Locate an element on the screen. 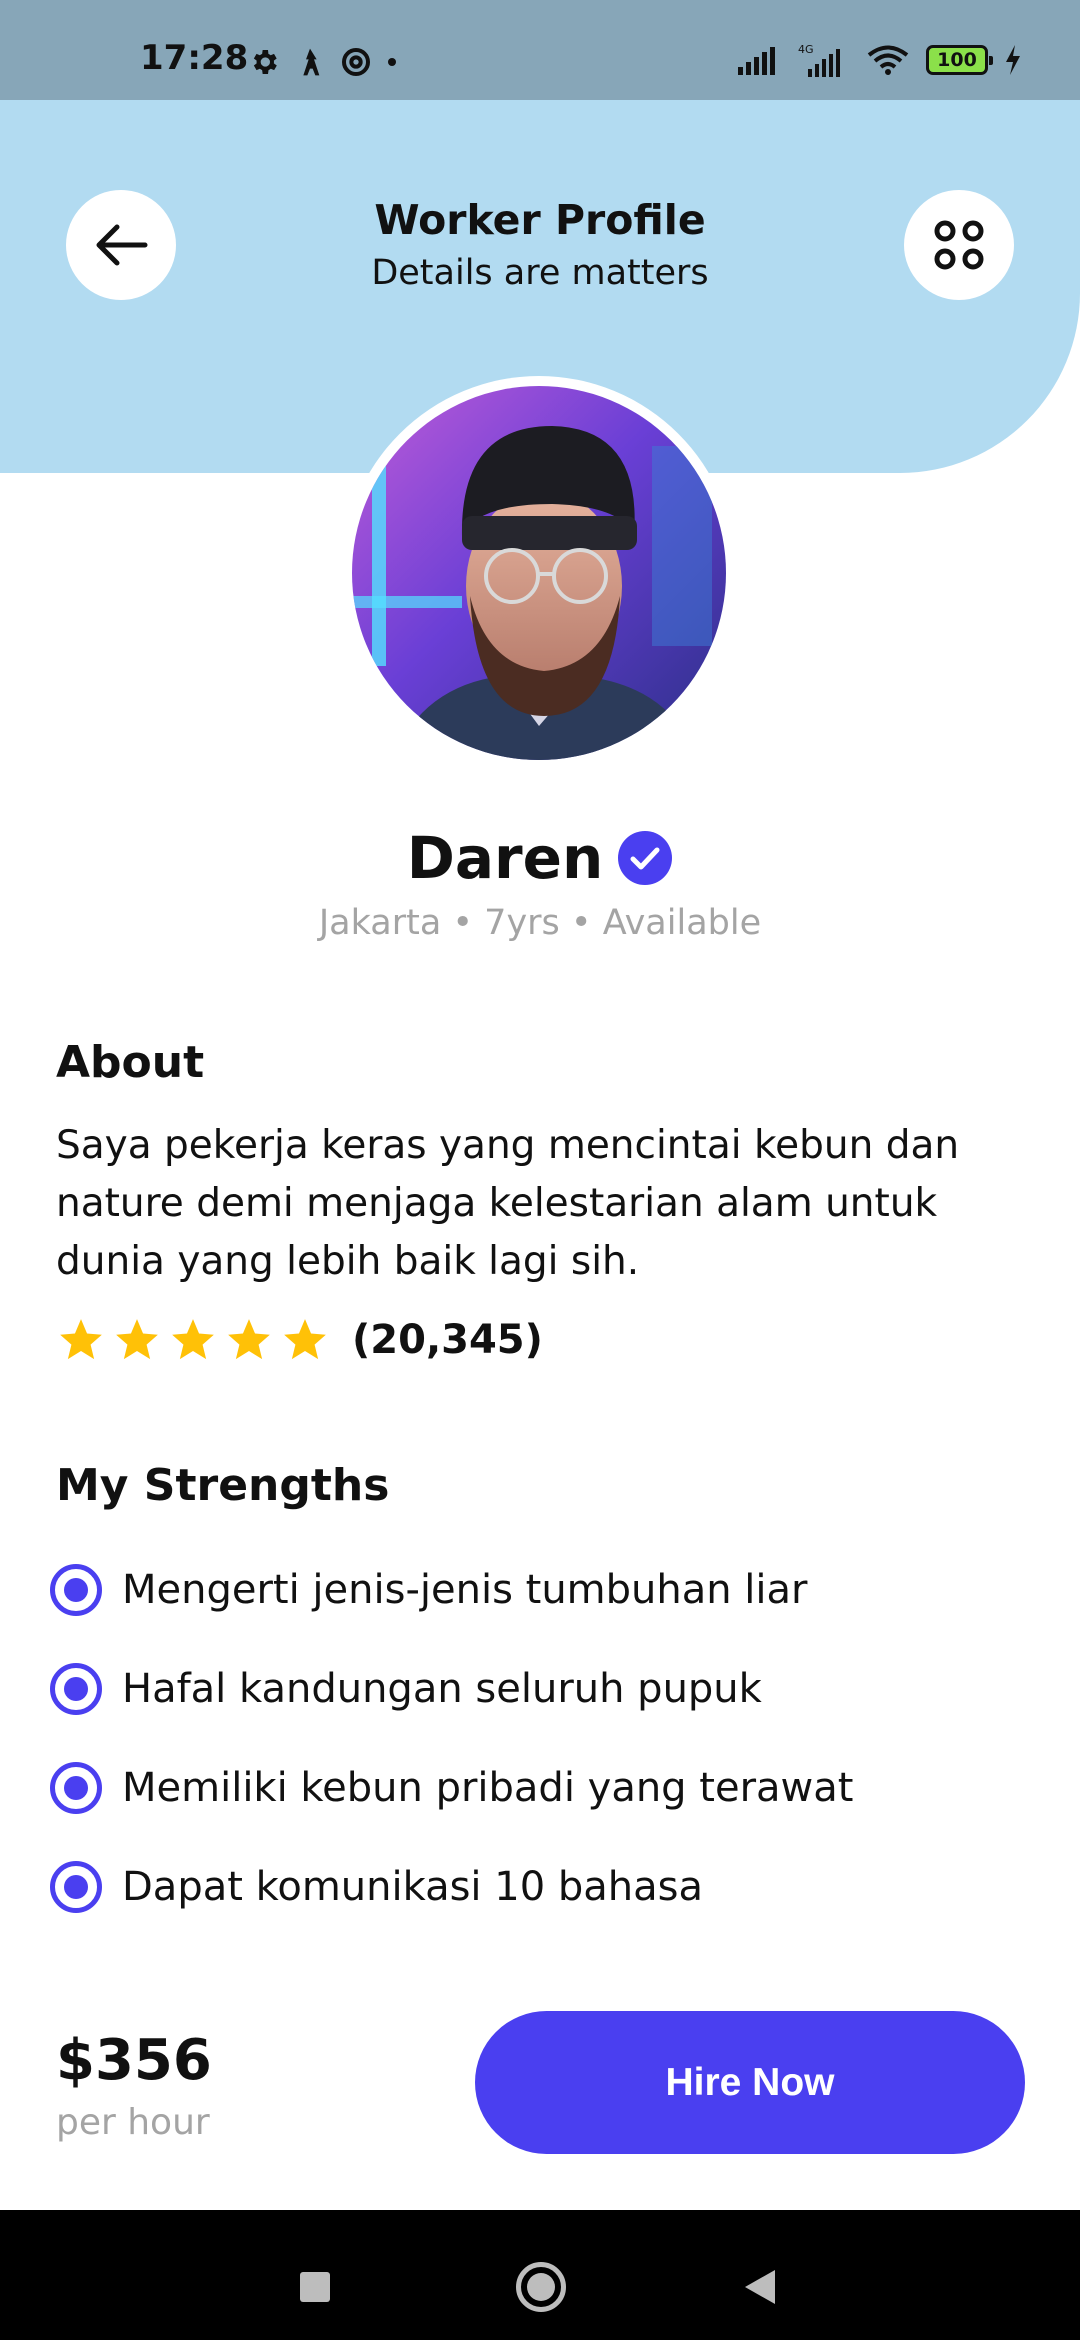 The height and width of the screenshot is (2340, 1080). strength-item: Memiliki kebun pribadi yang terawat is located at coordinates (540, 1807).